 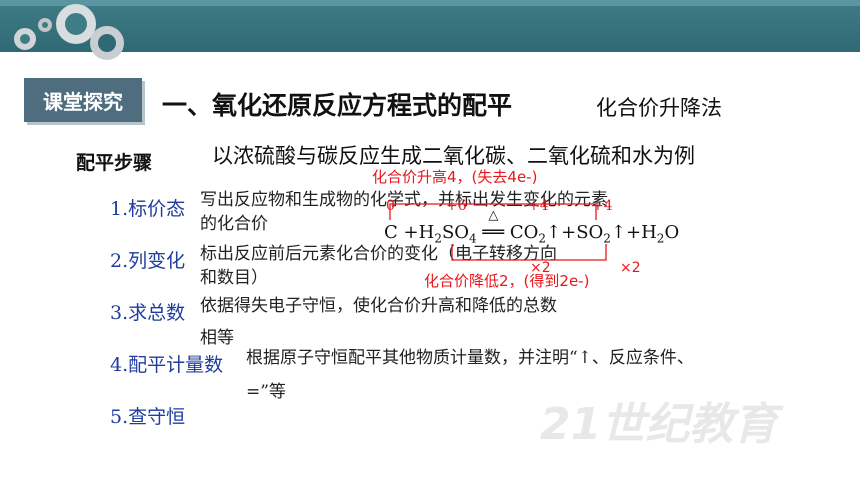 What do you see at coordinates (672, 232) in the screenshot?
I see `formula-part: O` at bounding box center [672, 232].